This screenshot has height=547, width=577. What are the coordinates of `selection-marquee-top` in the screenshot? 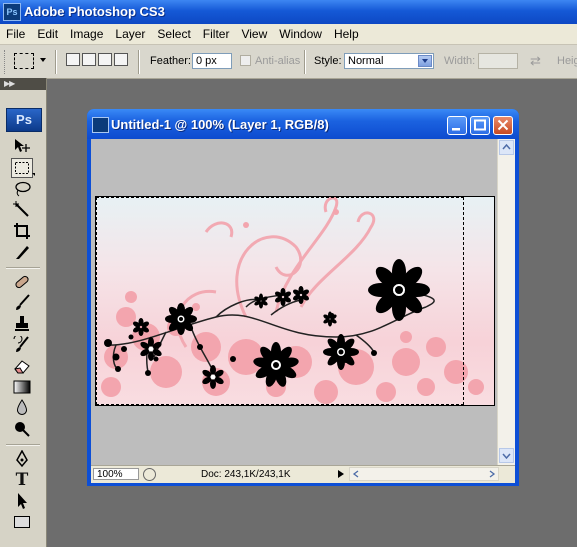 It's located at (280, 197).